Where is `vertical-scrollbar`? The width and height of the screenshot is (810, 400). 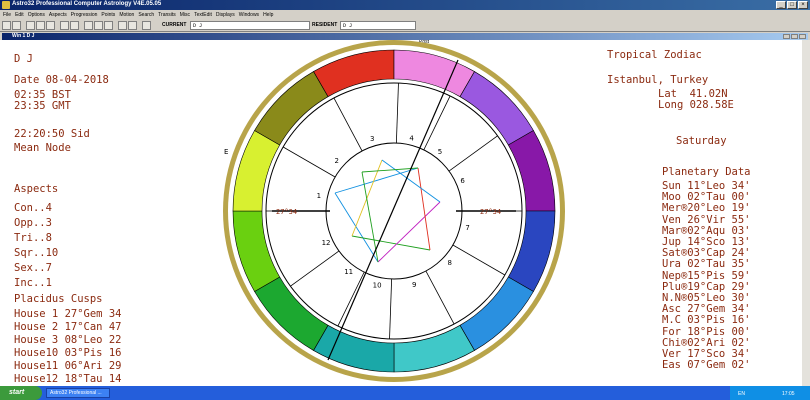 vertical-scrollbar is located at coordinates (806, 213).